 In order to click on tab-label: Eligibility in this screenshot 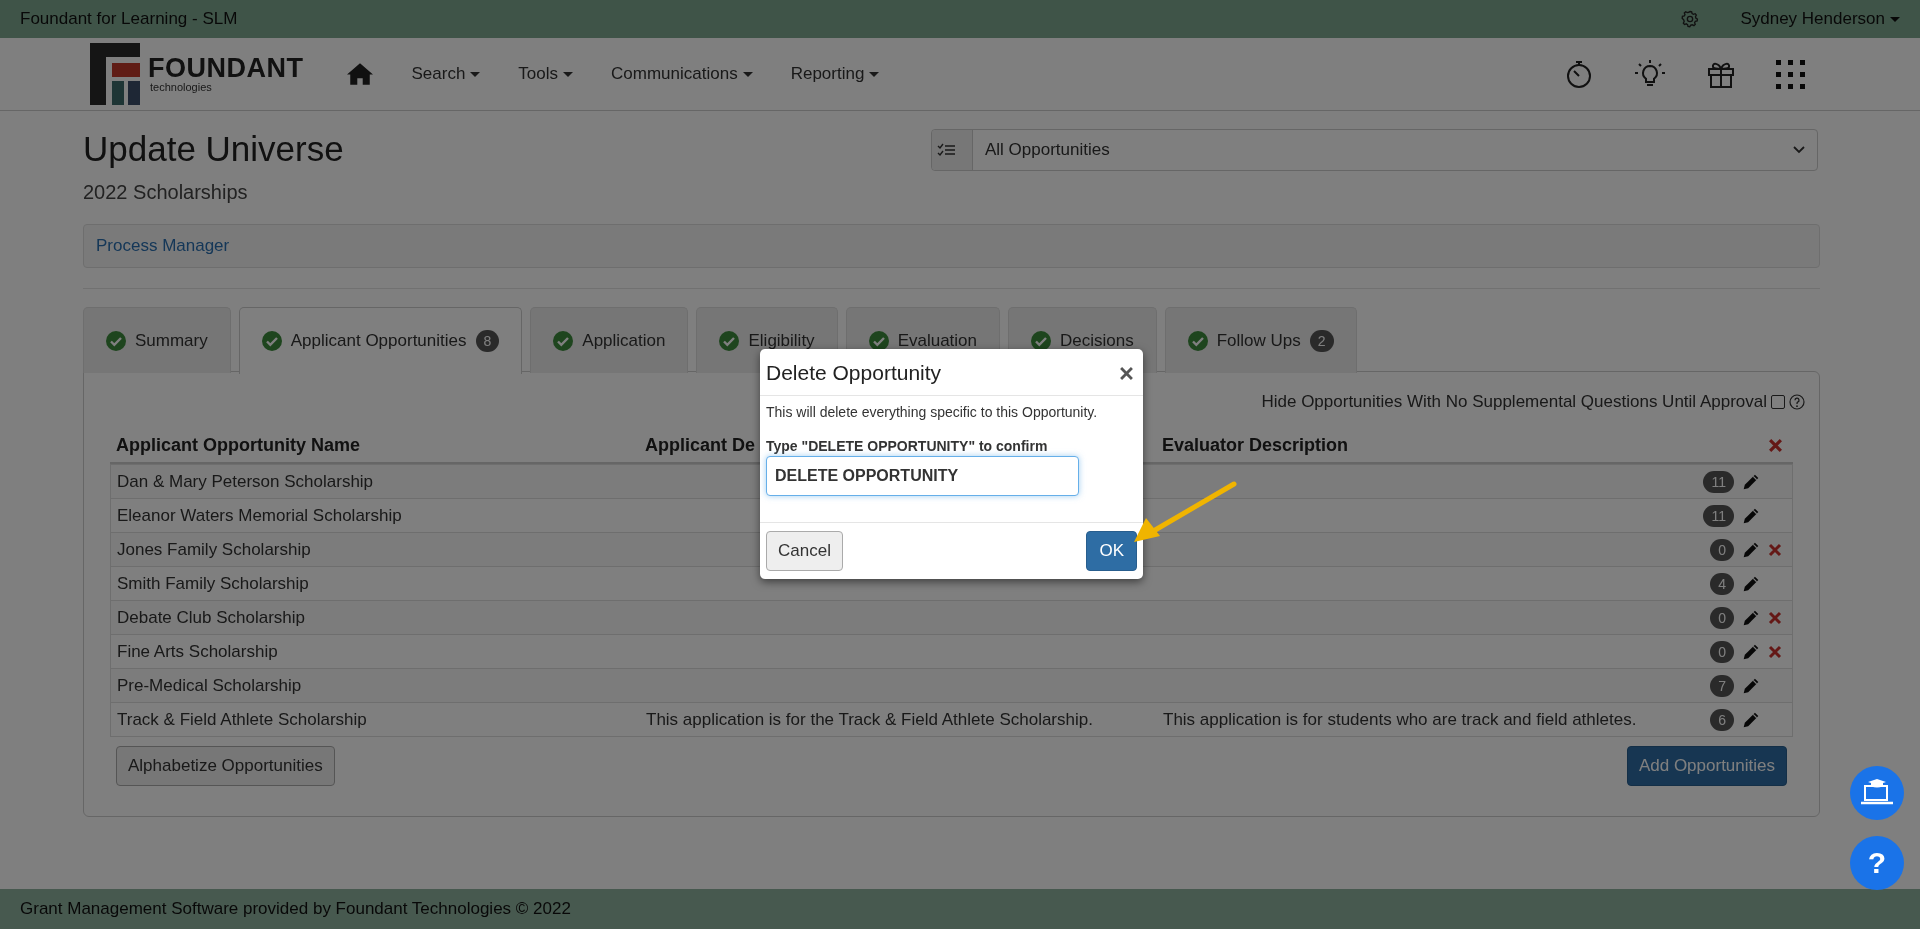, I will do `click(781, 340)`.